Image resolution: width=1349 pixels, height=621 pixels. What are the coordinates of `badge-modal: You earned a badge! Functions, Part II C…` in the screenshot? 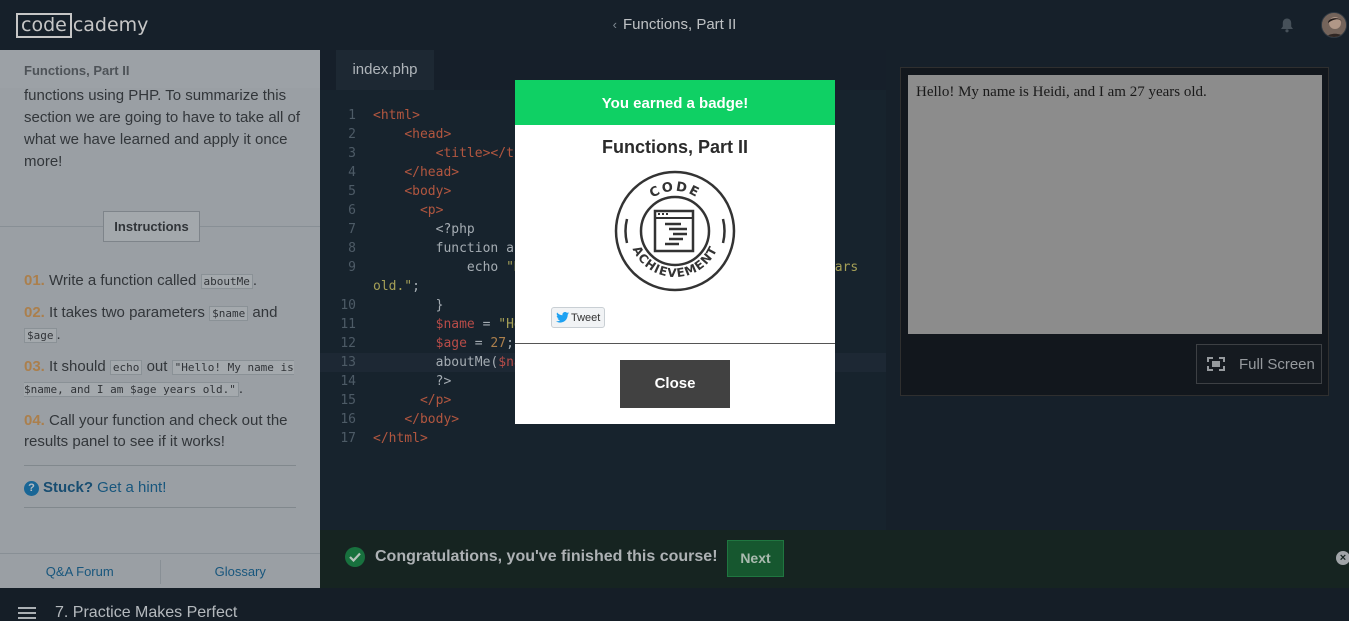 It's located at (675, 252).